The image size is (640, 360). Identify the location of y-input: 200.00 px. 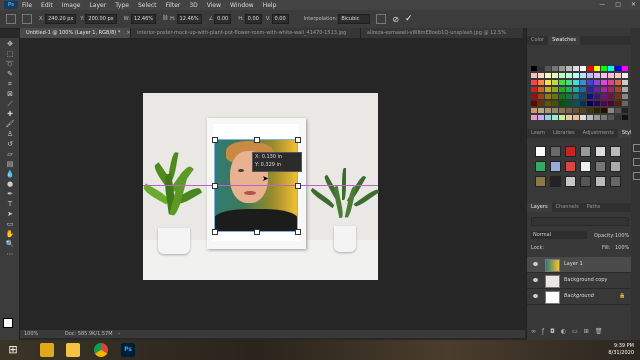
(101, 19).